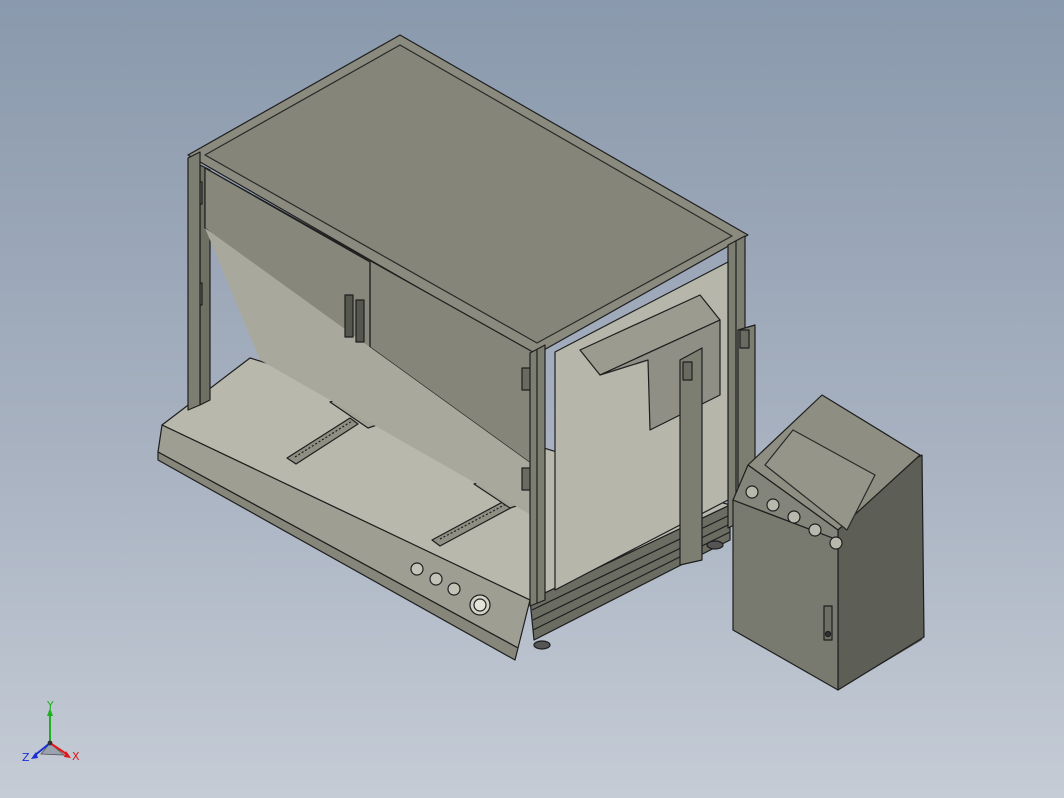 The image size is (1064, 798). Describe the element at coordinates (76, 756) in the screenshot. I see `triad-x-label: X` at that location.